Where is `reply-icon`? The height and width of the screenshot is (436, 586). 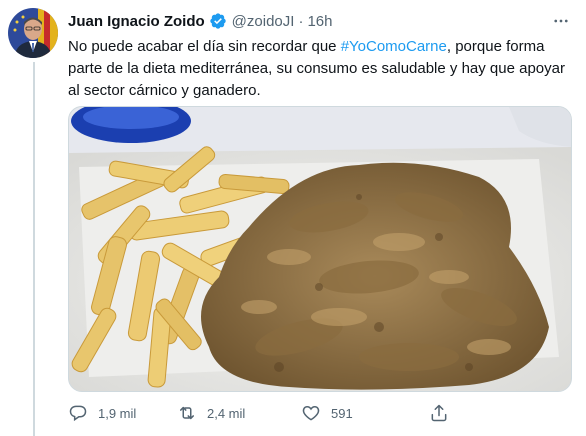
reply-icon is located at coordinates (78, 413).